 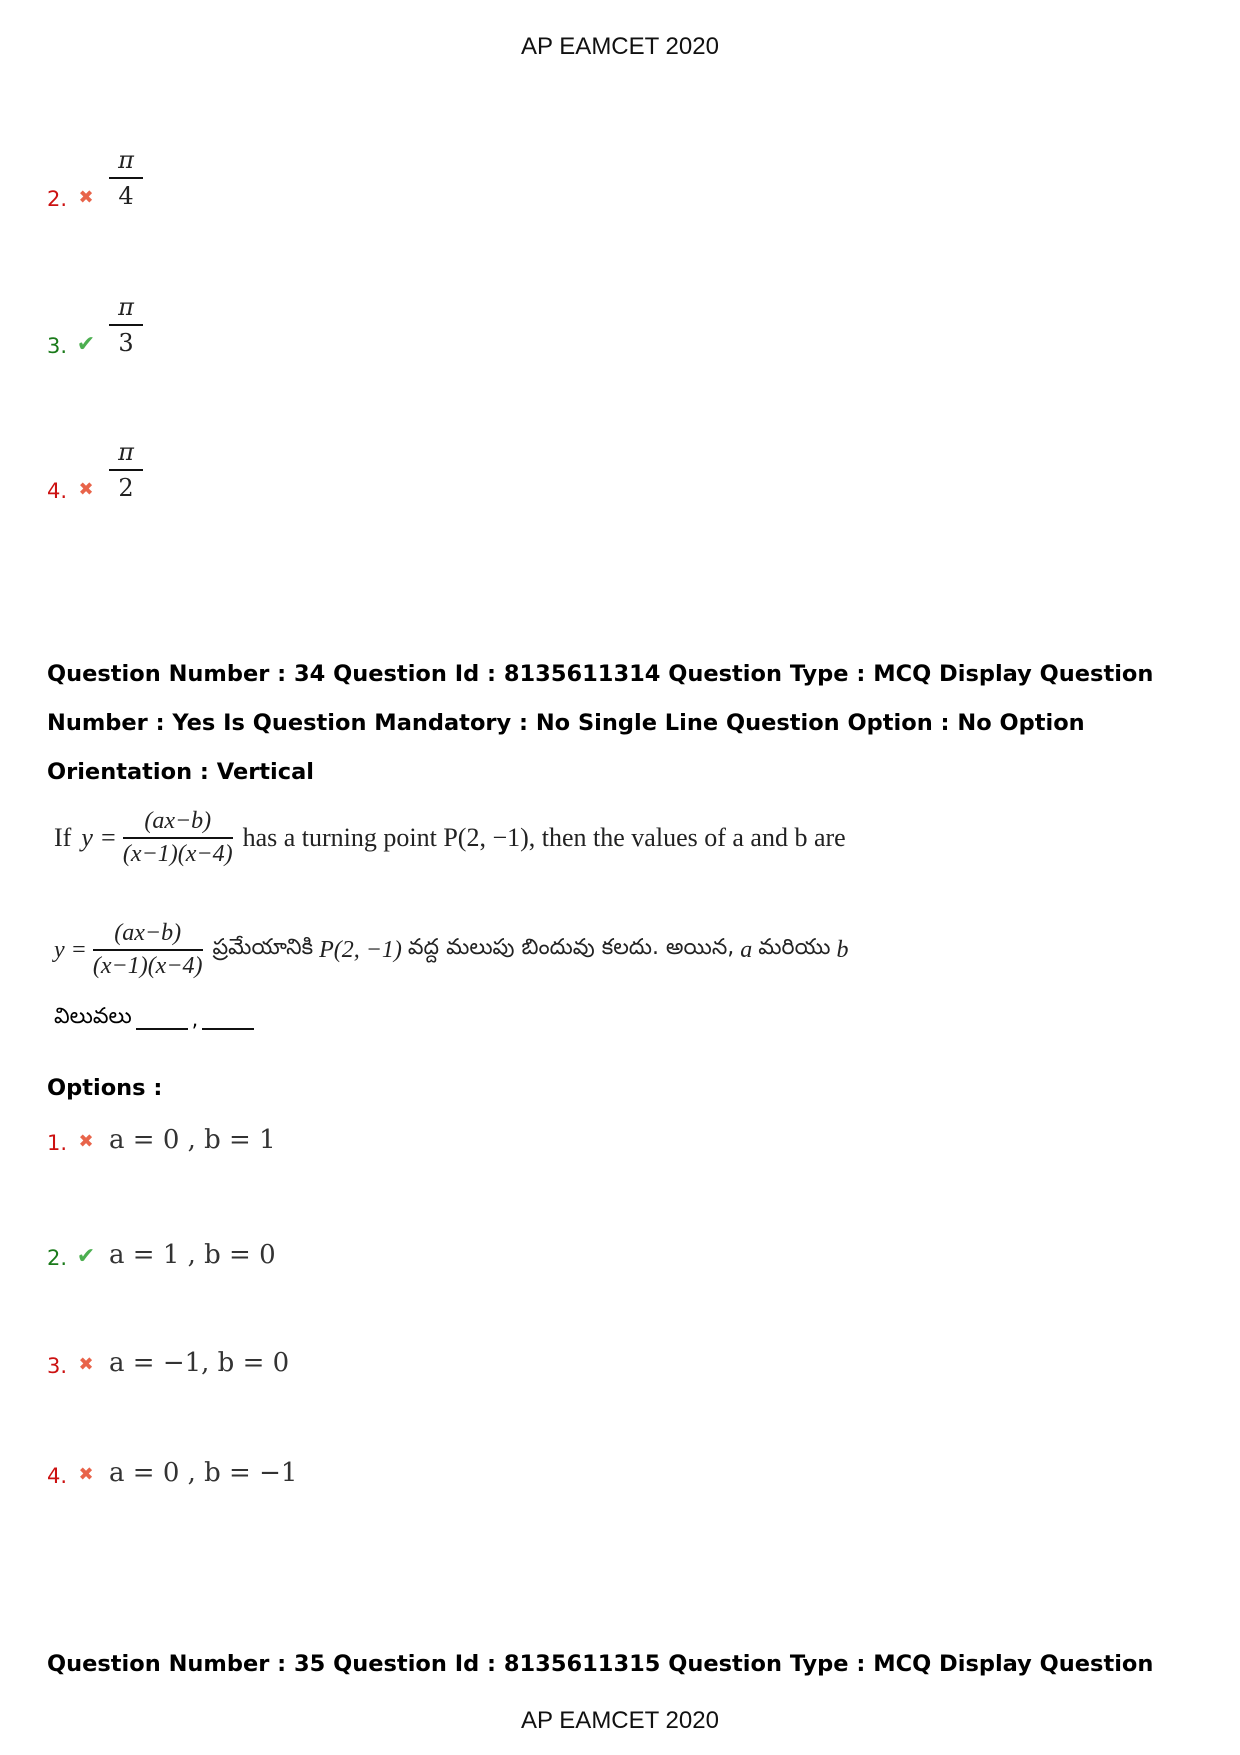 What do you see at coordinates (620, 46) in the screenshot?
I see `page-header: AP EAMCET 2020` at bounding box center [620, 46].